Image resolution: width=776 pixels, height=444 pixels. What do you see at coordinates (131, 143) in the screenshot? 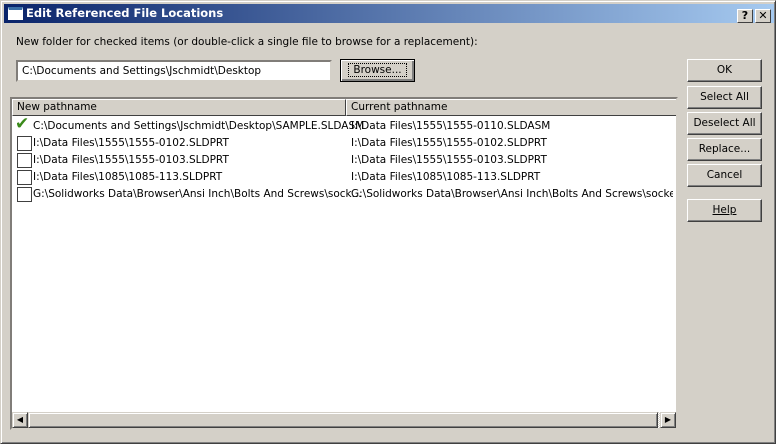
I see `new-pathname-cell: I:\Data Files\1555\1555-0102.SLDPRT` at bounding box center [131, 143].